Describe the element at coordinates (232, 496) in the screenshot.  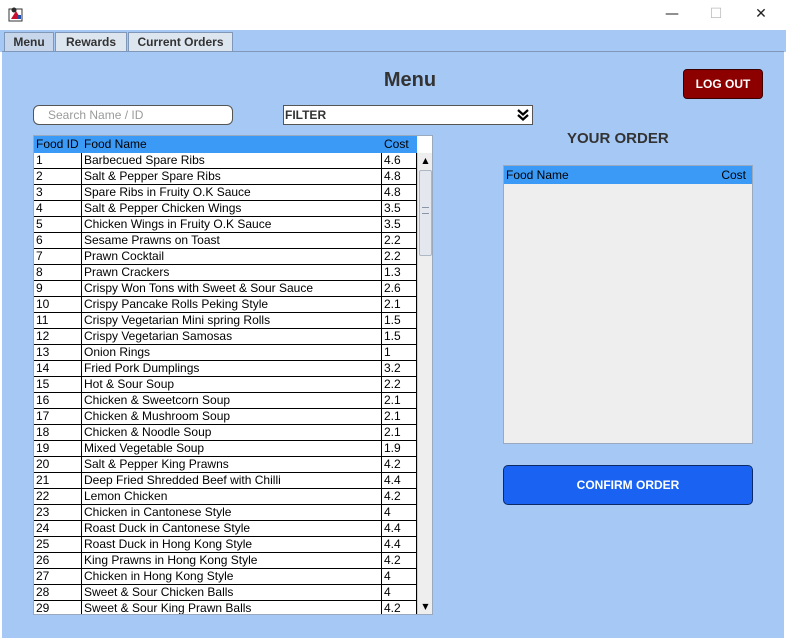
I see `cell-food-name: Lemon Chicken` at that location.